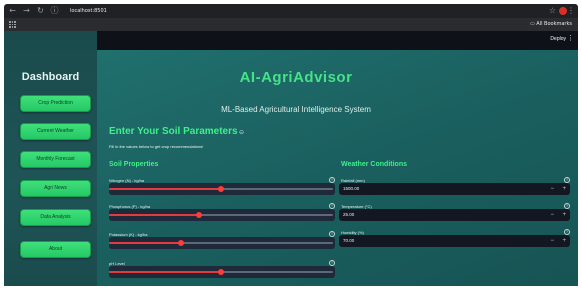 This screenshot has height=290, width=582. What do you see at coordinates (54, 11) in the screenshot?
I see `site-info-icon: ⓘ` at bounding box center [54, 11].